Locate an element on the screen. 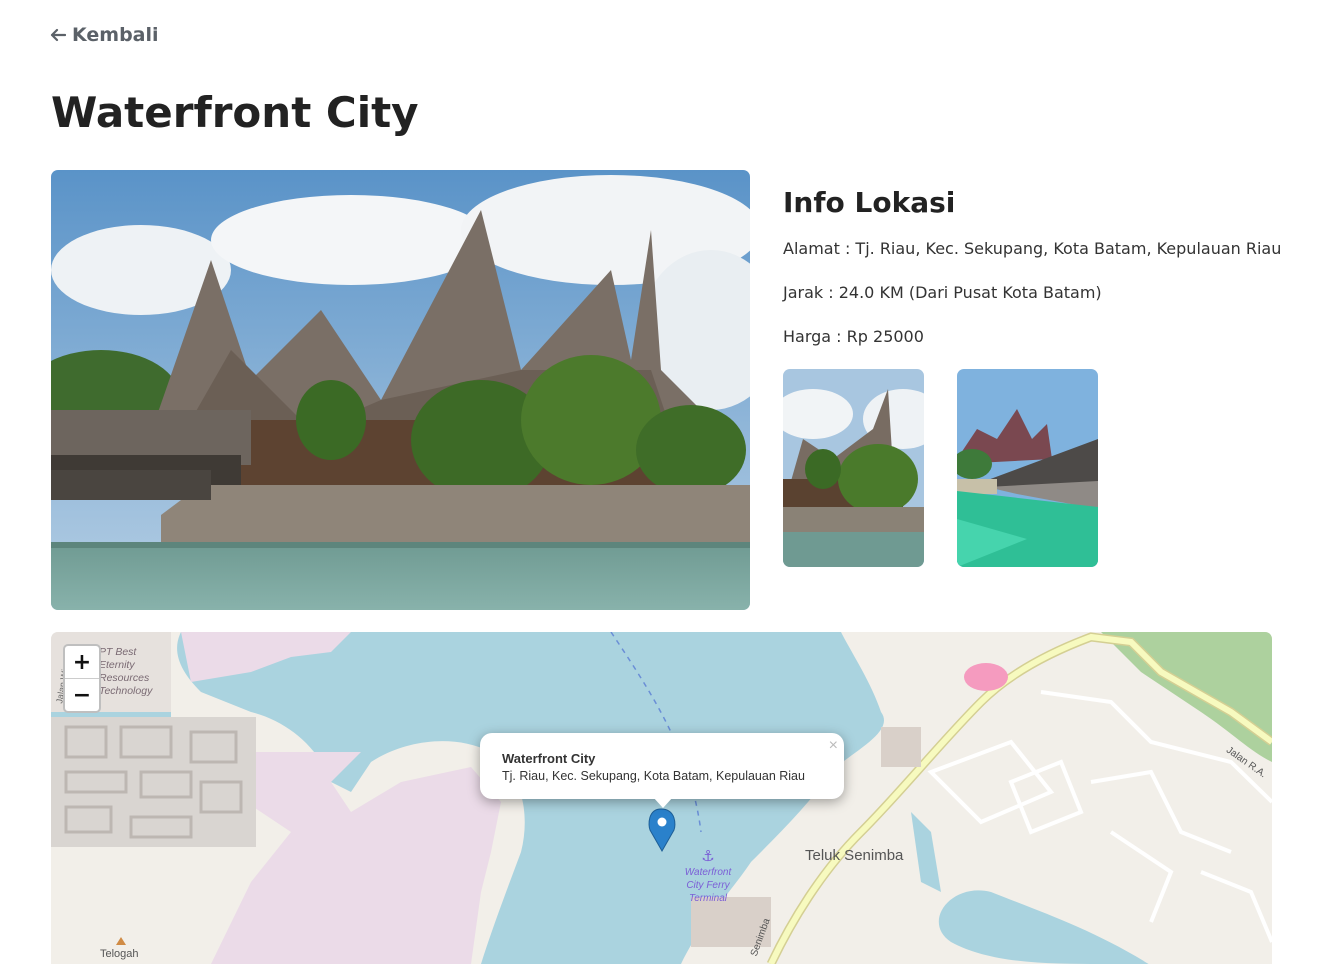 This screenshot has width=1322, height=964. back-link: Kembali is located at coordinates (104, 35).